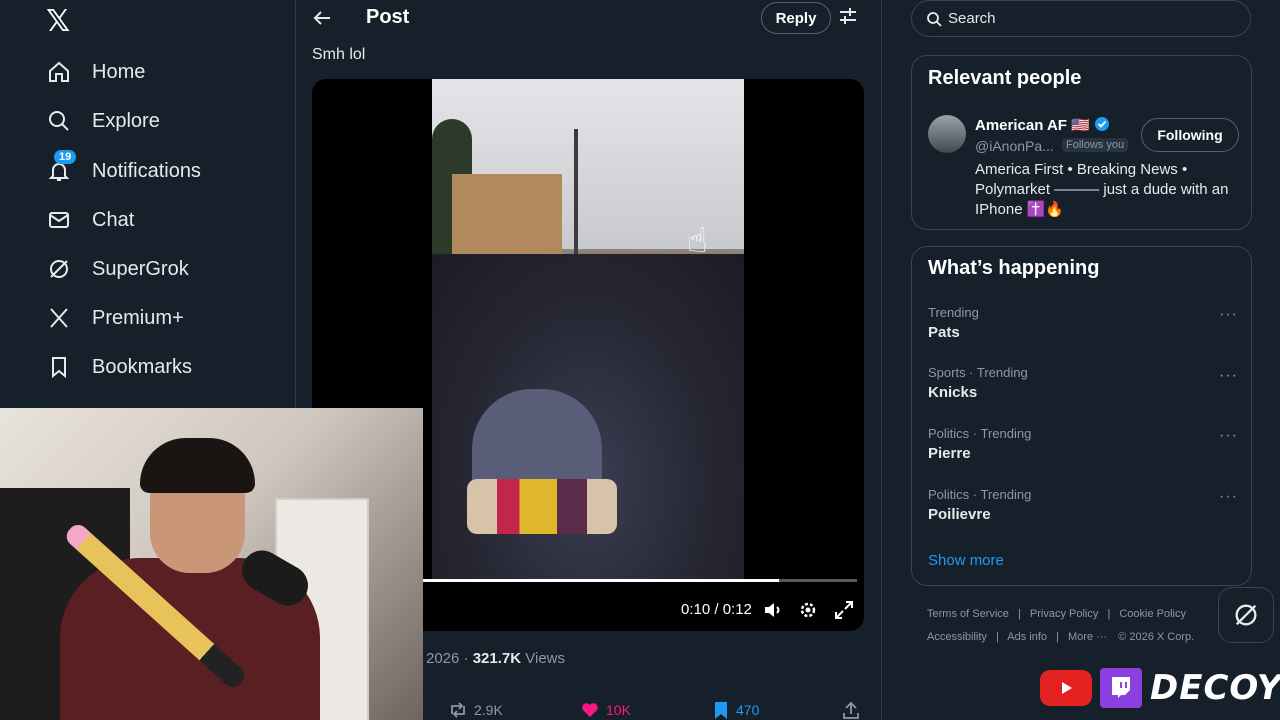 This screenshot has width=1280, height=720. I want to click on bookmark-button: 470, so click(735, 710).